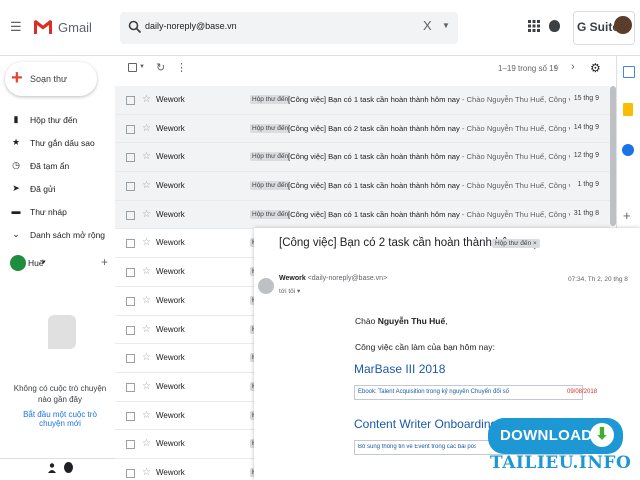  Describe the element at coordinates (17, 78) in the screenshot. I see `compose-plus-icon: +` at that location.